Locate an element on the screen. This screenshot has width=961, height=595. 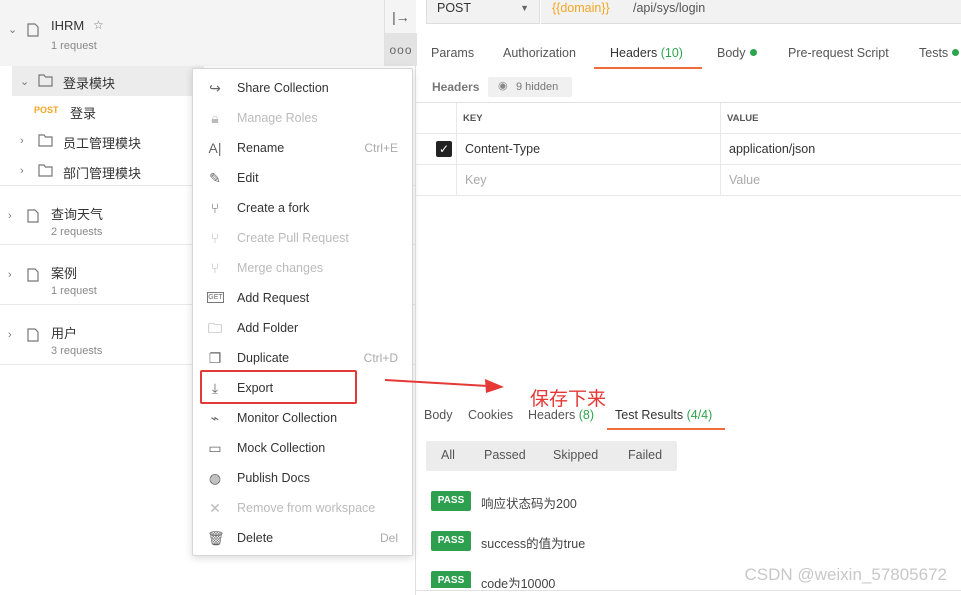
test-result-item: PASS 响应状态码为200 is located at coordinates (581, 501).